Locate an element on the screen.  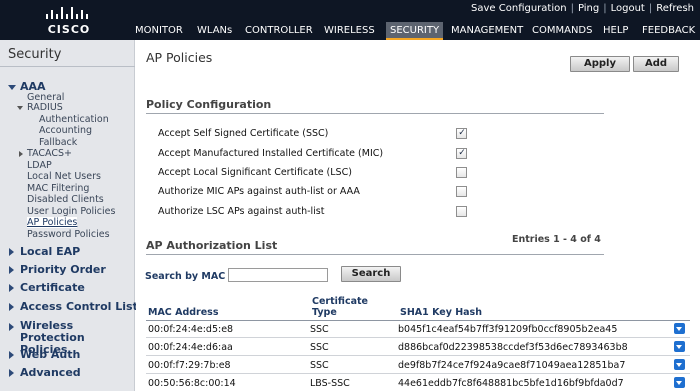
column-header-type-line2: Type is located at coordinates (324, 312).